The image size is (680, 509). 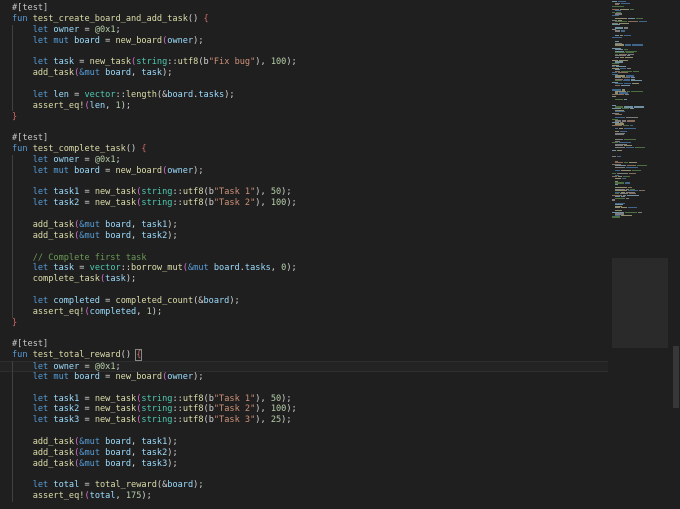 I want to click on code-line-content: add_task(&mut board, task);, so click(x=92, y=73).